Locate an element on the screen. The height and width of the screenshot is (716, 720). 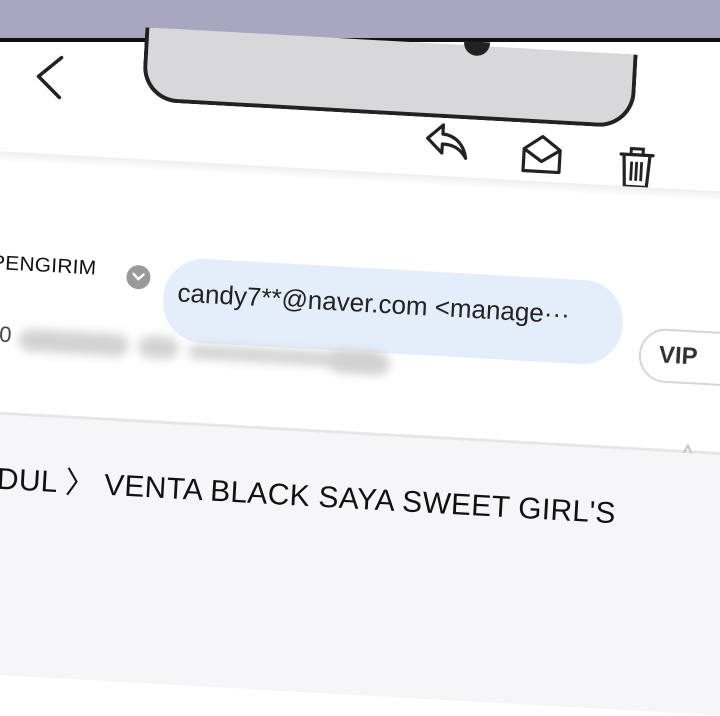
sender-label: PENGIRIM is located at coordinates (48, 265).